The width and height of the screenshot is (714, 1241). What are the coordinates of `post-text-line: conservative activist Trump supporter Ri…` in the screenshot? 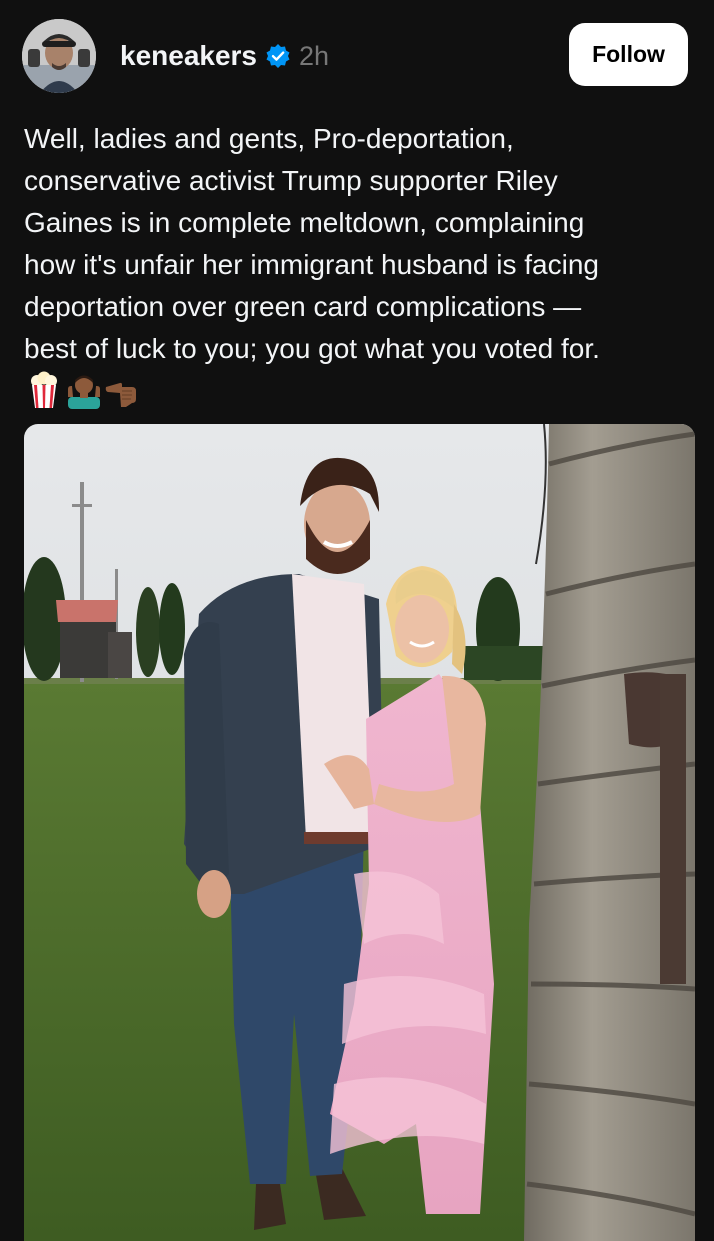 It's located at (291, 180).